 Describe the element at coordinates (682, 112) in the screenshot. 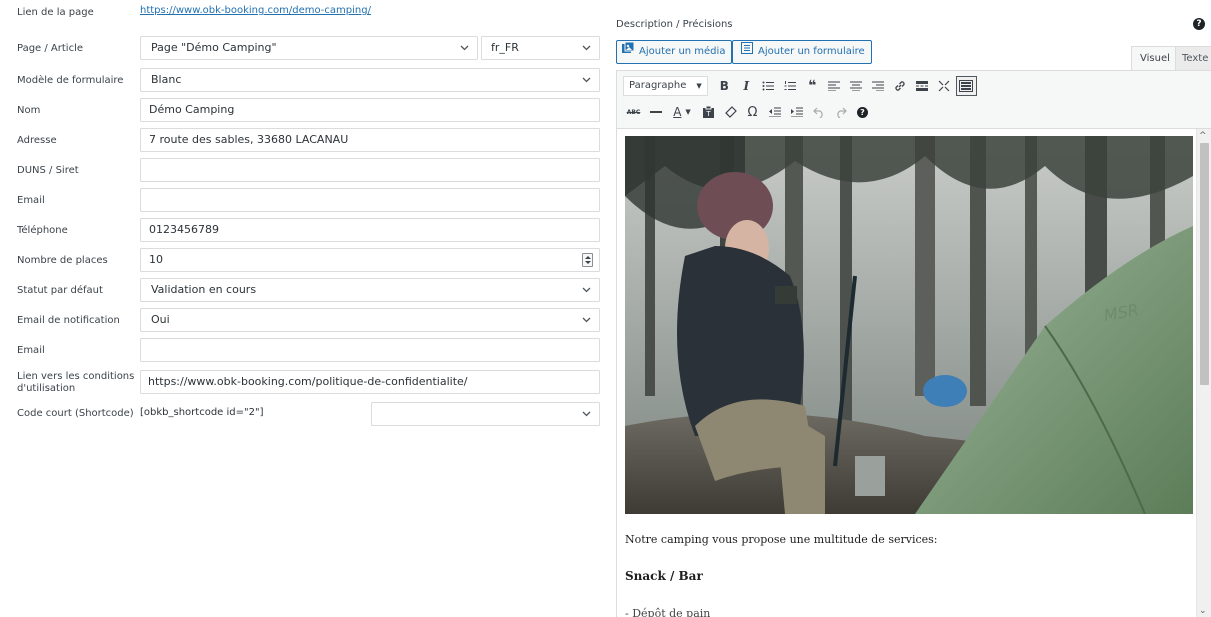

I see `text-color-icon: A ▼` at that location.